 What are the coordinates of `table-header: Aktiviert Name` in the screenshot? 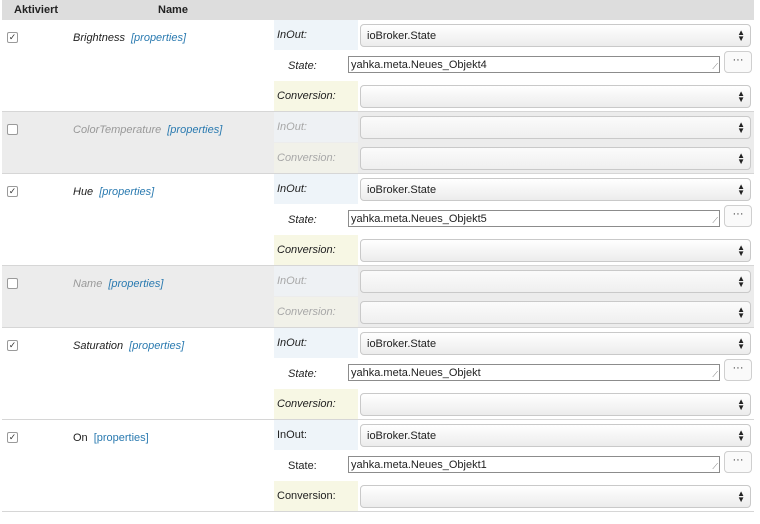 It's located at (378, 10).